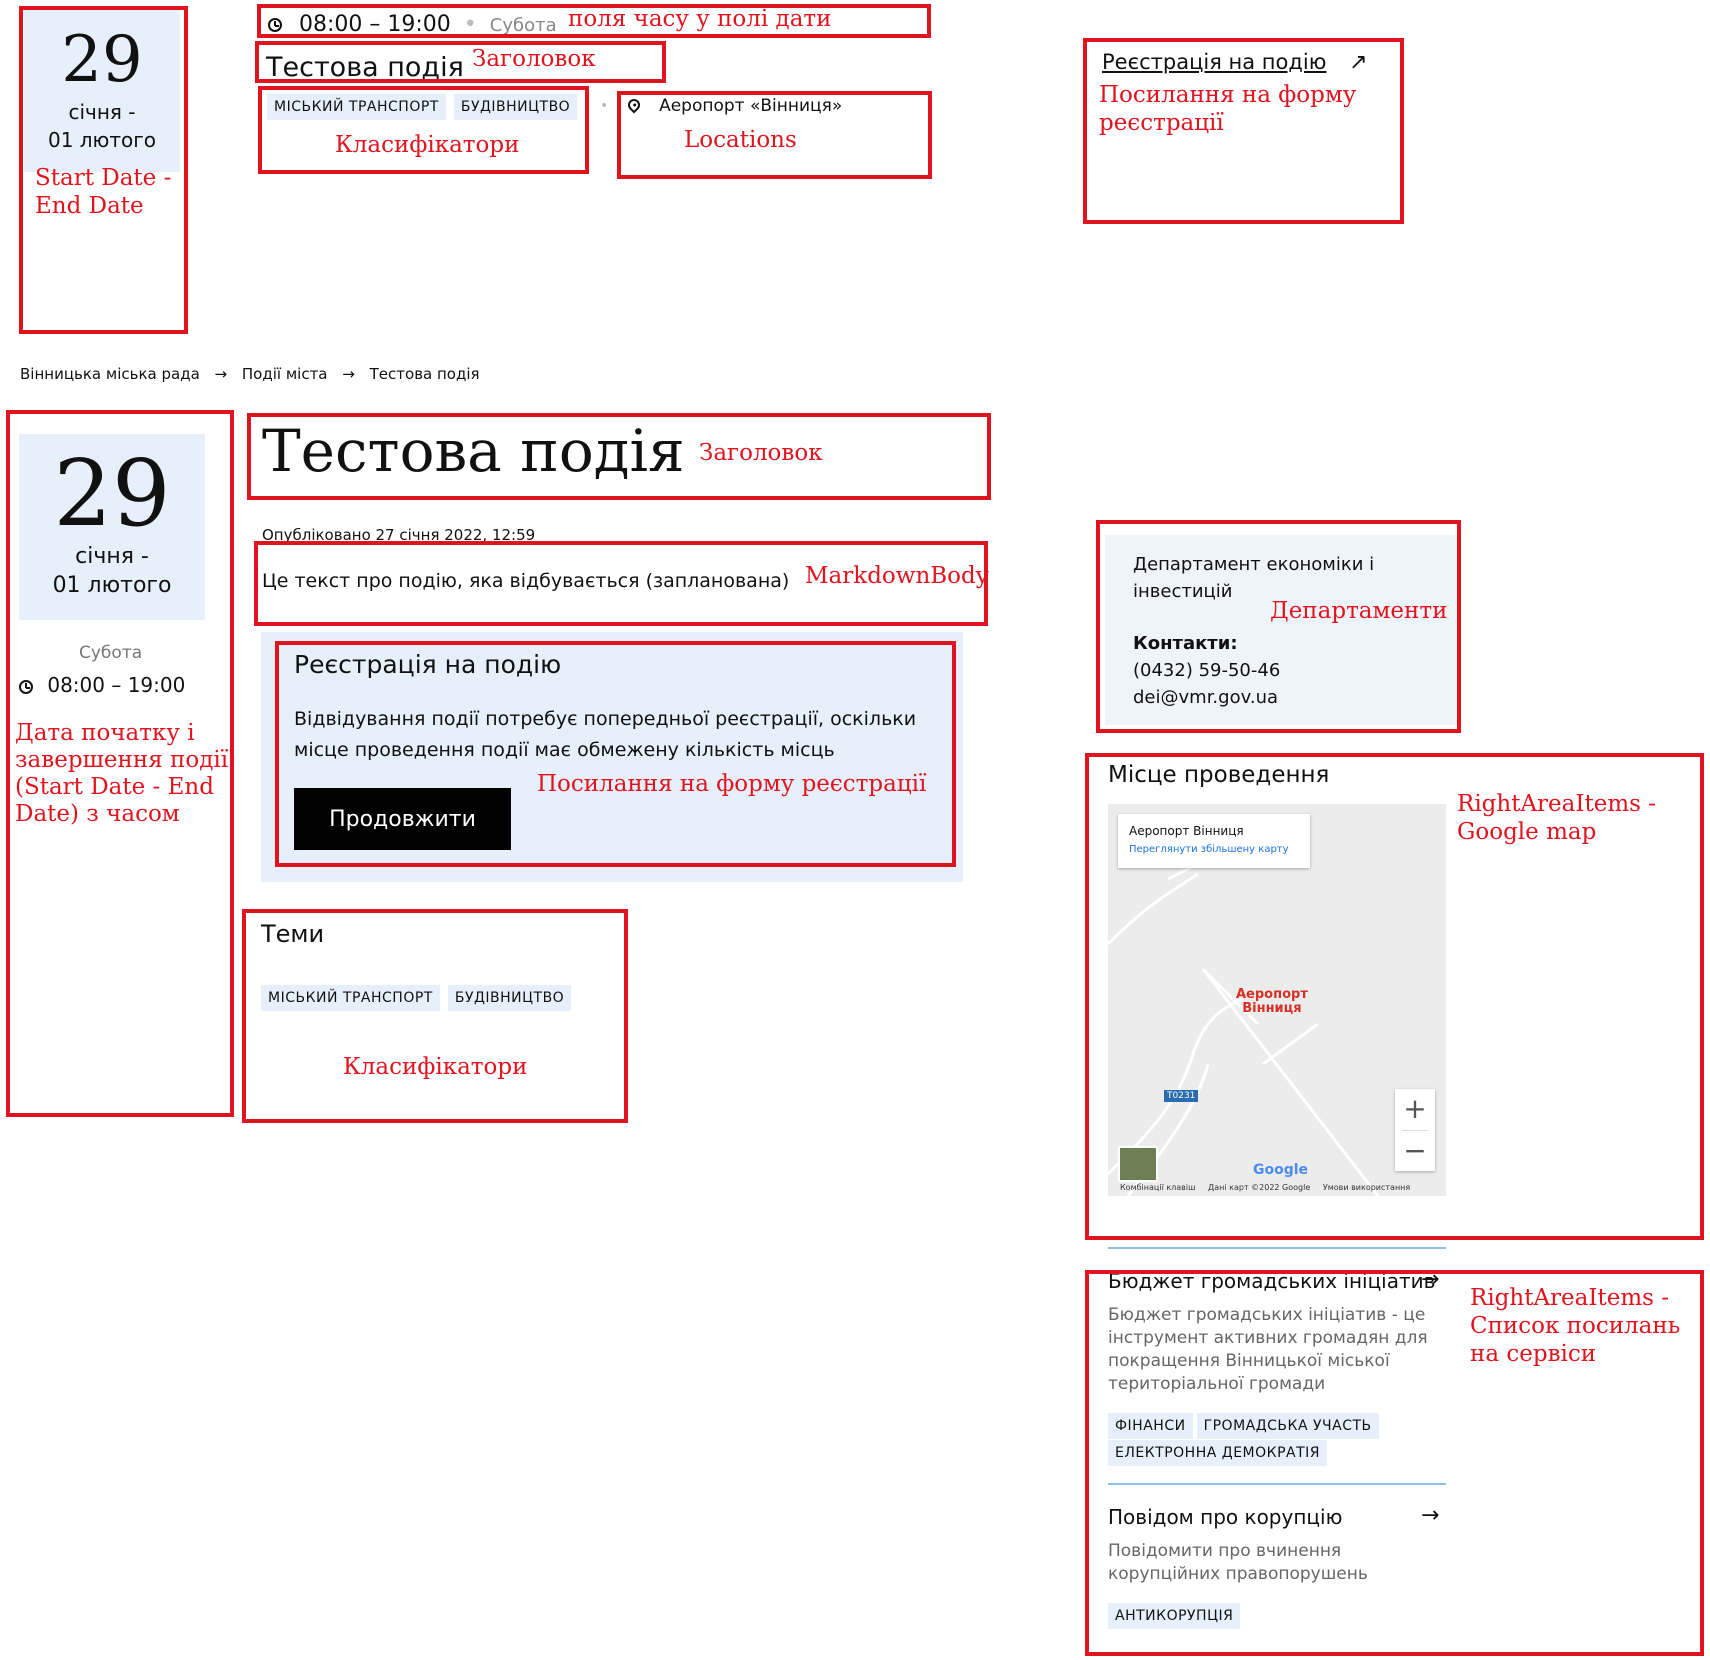  What do you see at coordinates (1277, 1248) in the screenshot?
I see `divider` at bounding box center [1277, 1248].